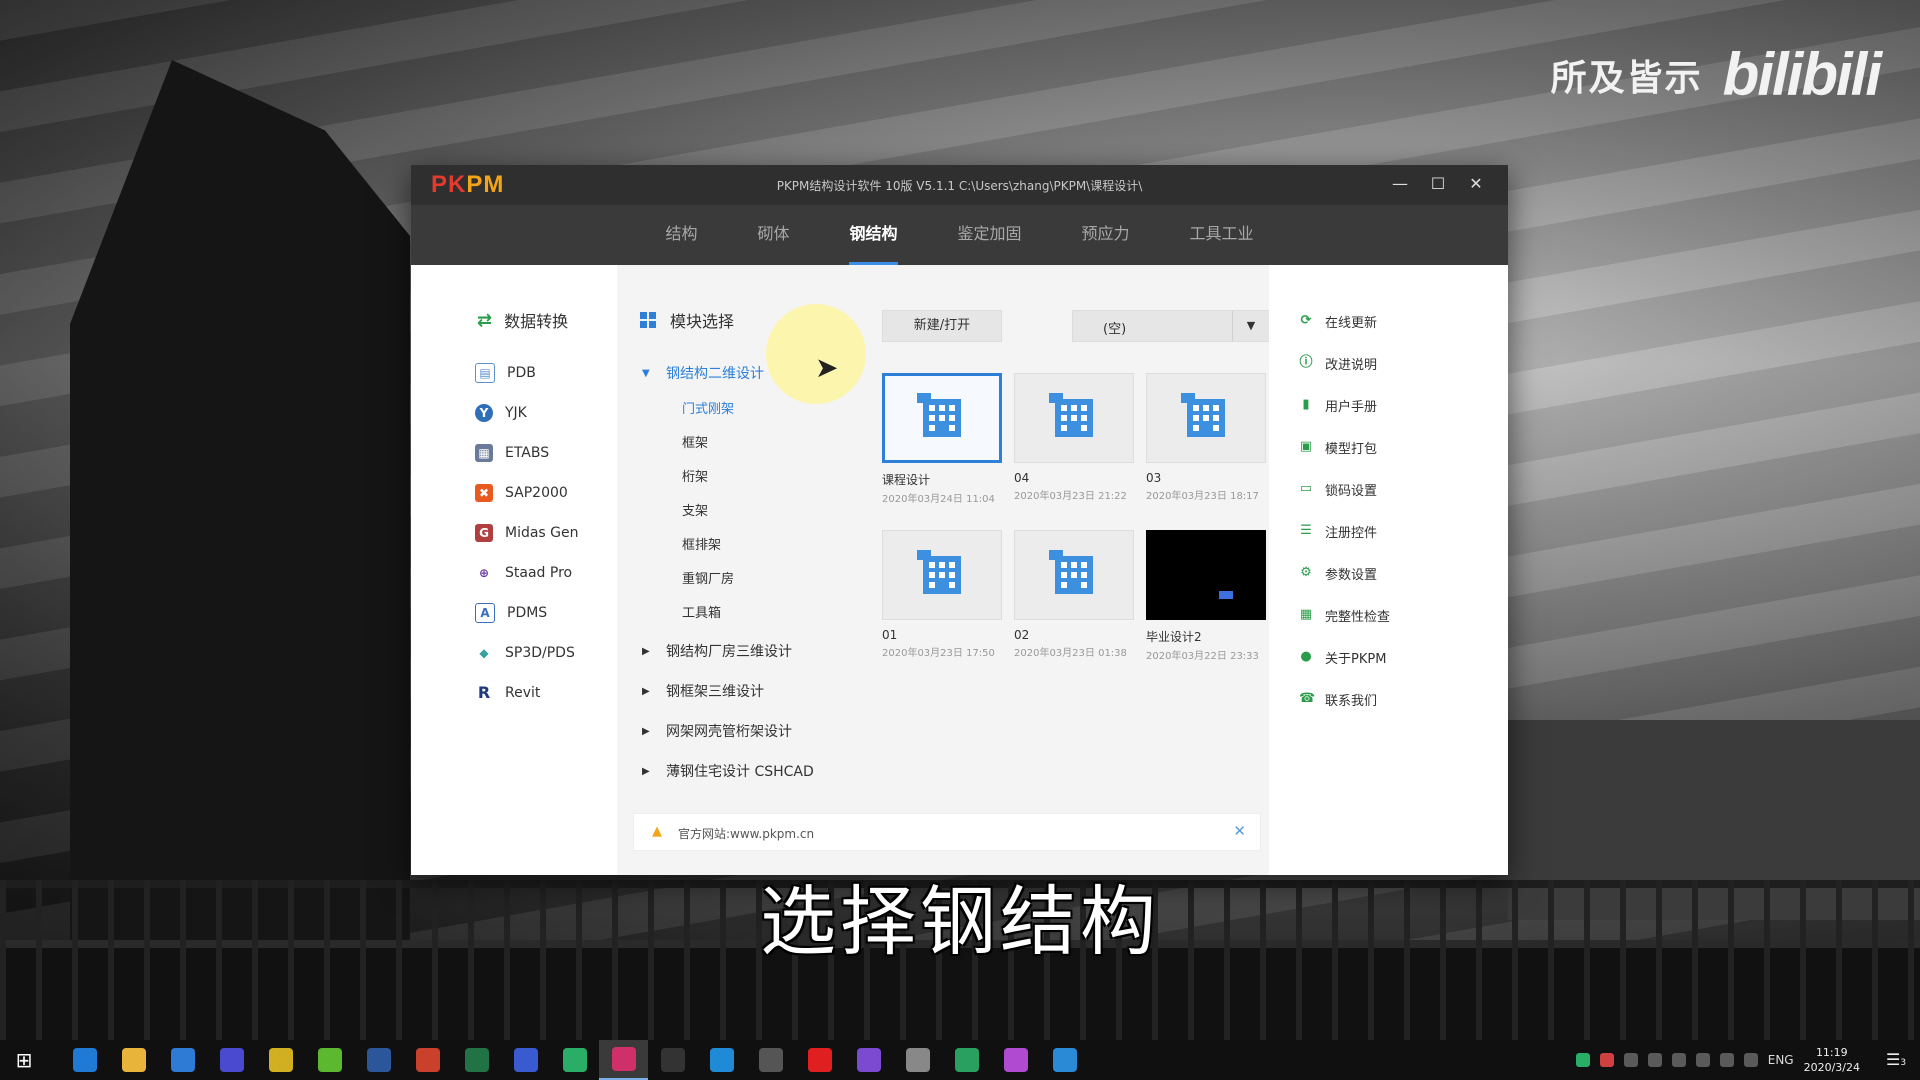  I want to click on mail-icon, so click(182, 1060).